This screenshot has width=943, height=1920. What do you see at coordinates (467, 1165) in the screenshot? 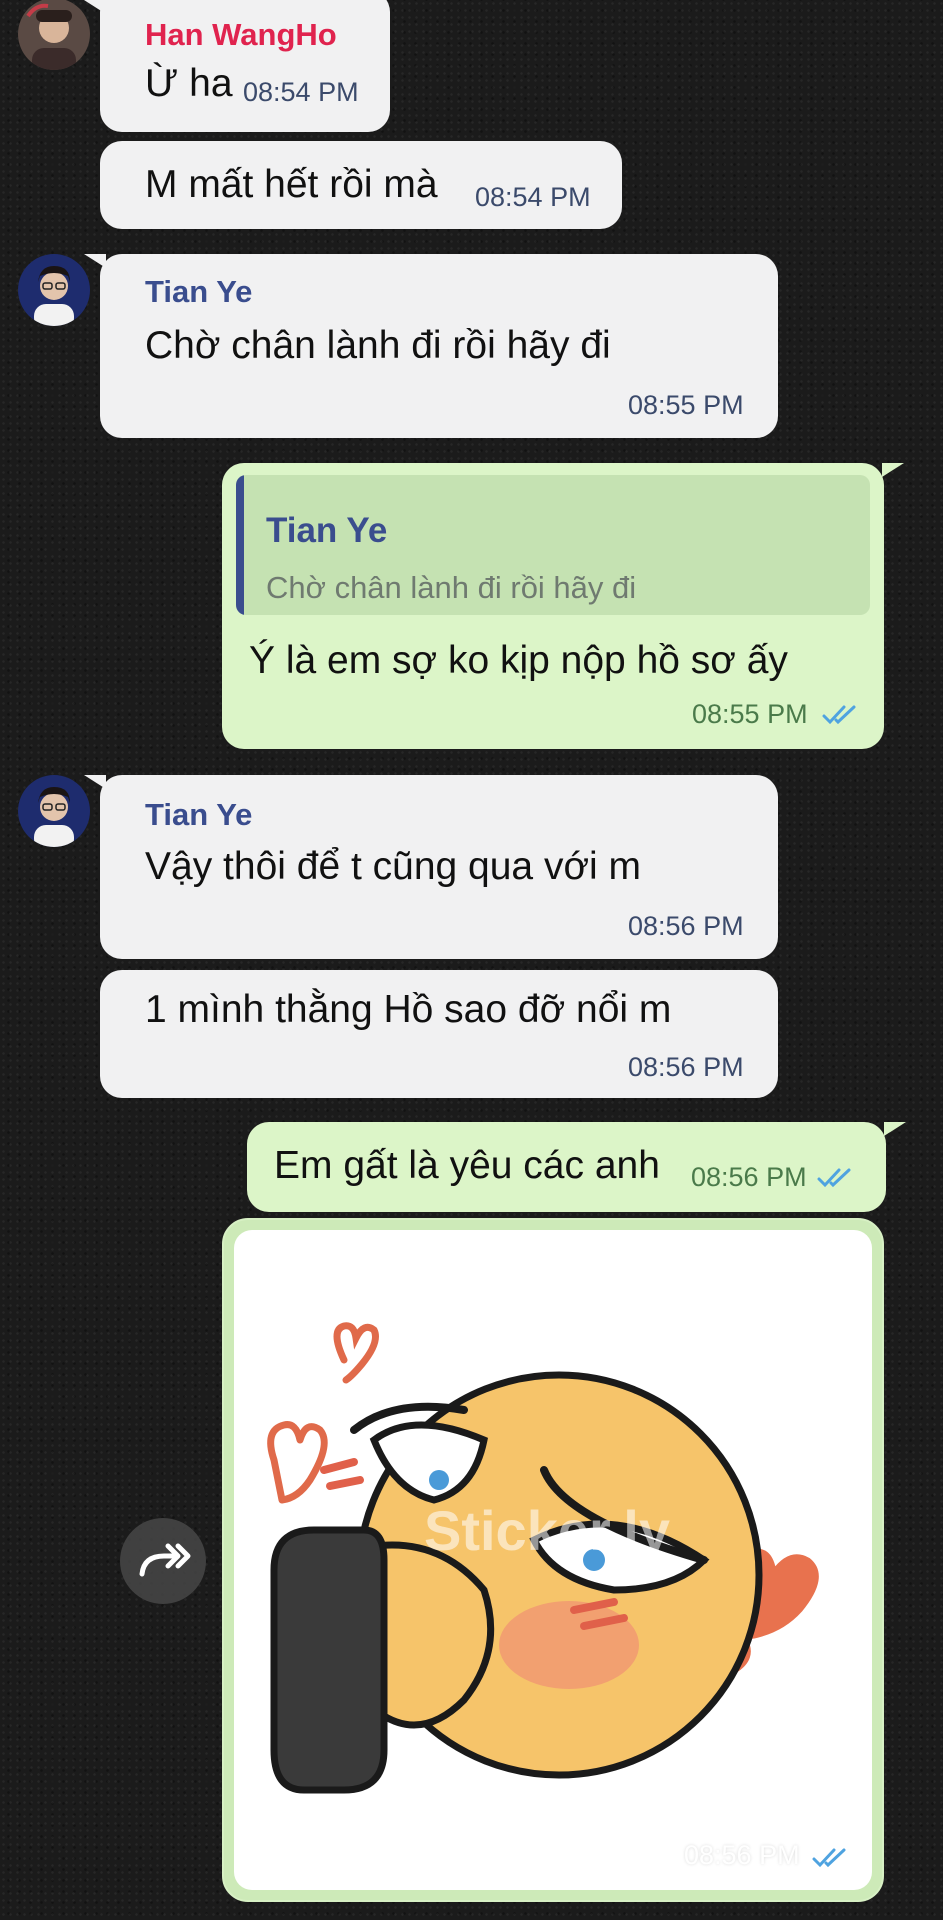
I see `message-text: Em gất là yêu các anh` at bounding box center [467, 1165].